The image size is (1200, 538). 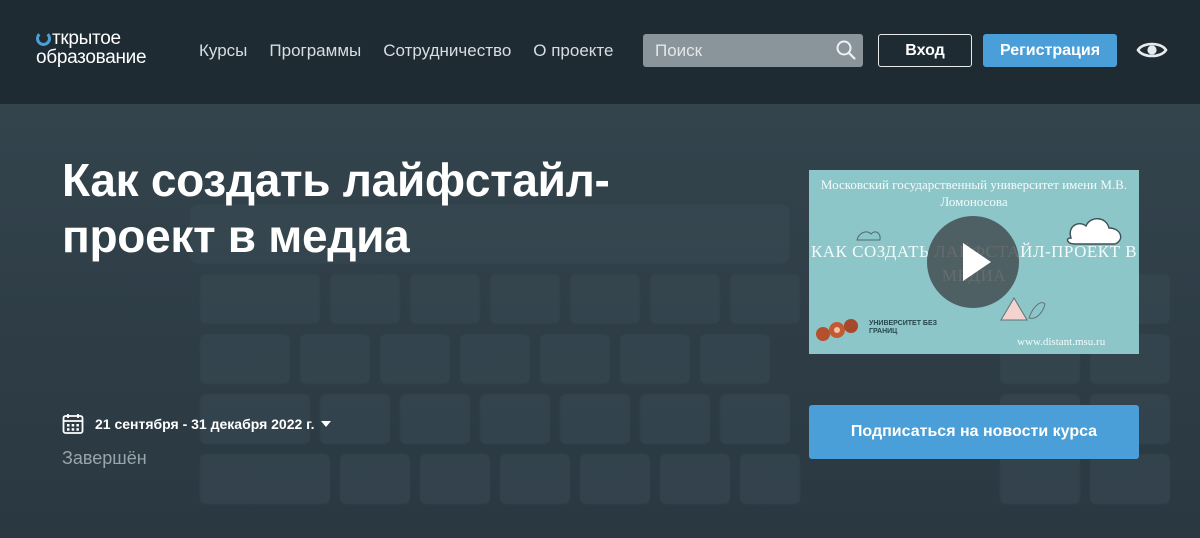 I want to click on course-dates: 21 сентября - 31 декабря 2022 г., so click(x=196, y=424).